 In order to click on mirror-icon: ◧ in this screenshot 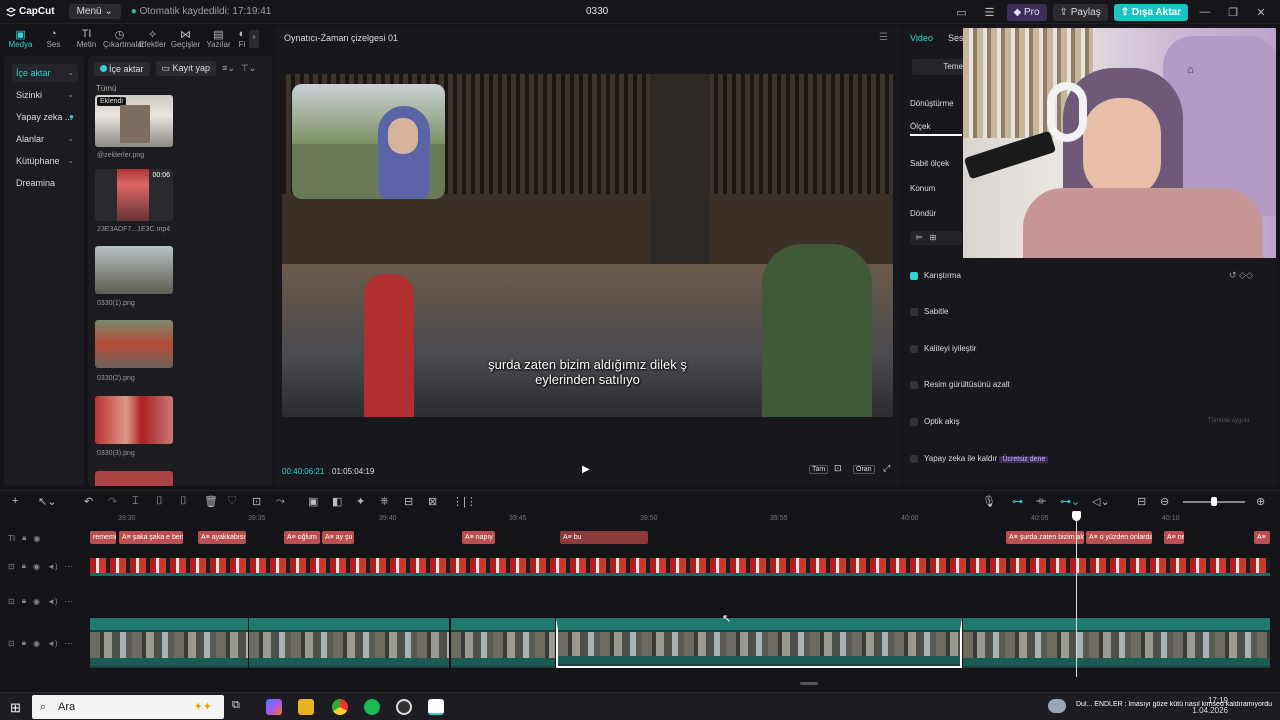, I will do `click(337, 501)`.